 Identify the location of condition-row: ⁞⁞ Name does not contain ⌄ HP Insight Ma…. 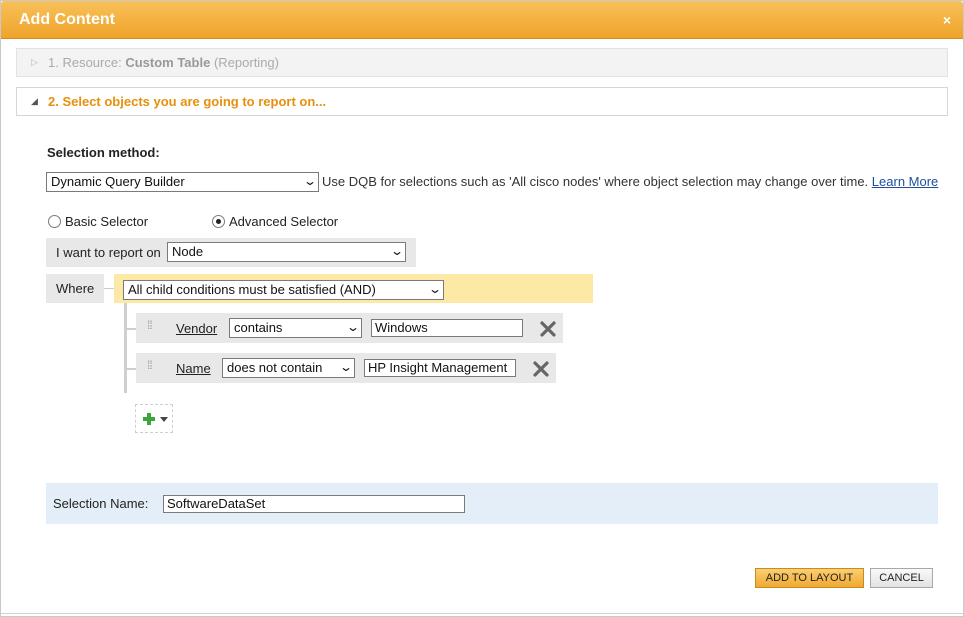
(346, 368).